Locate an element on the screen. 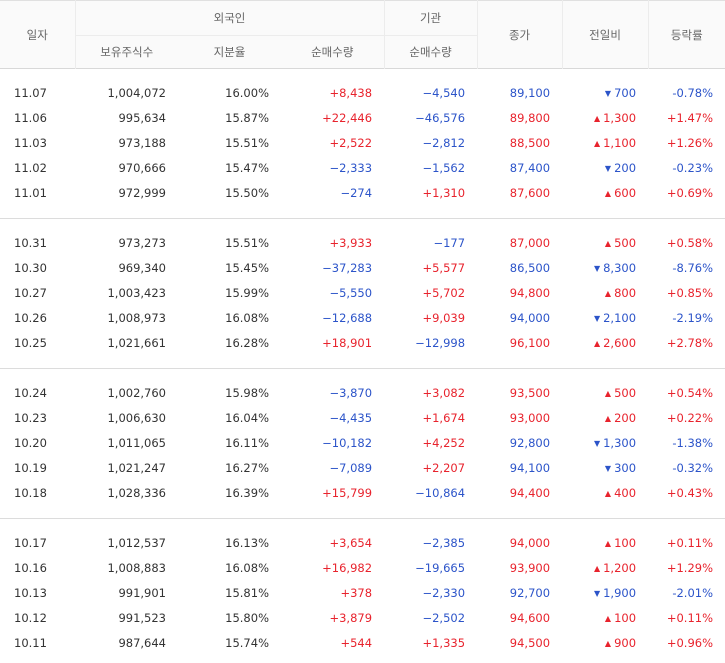 The image size is (725, 663). foreign-net-cell: −5,550 is located at coordinates (351, 292).